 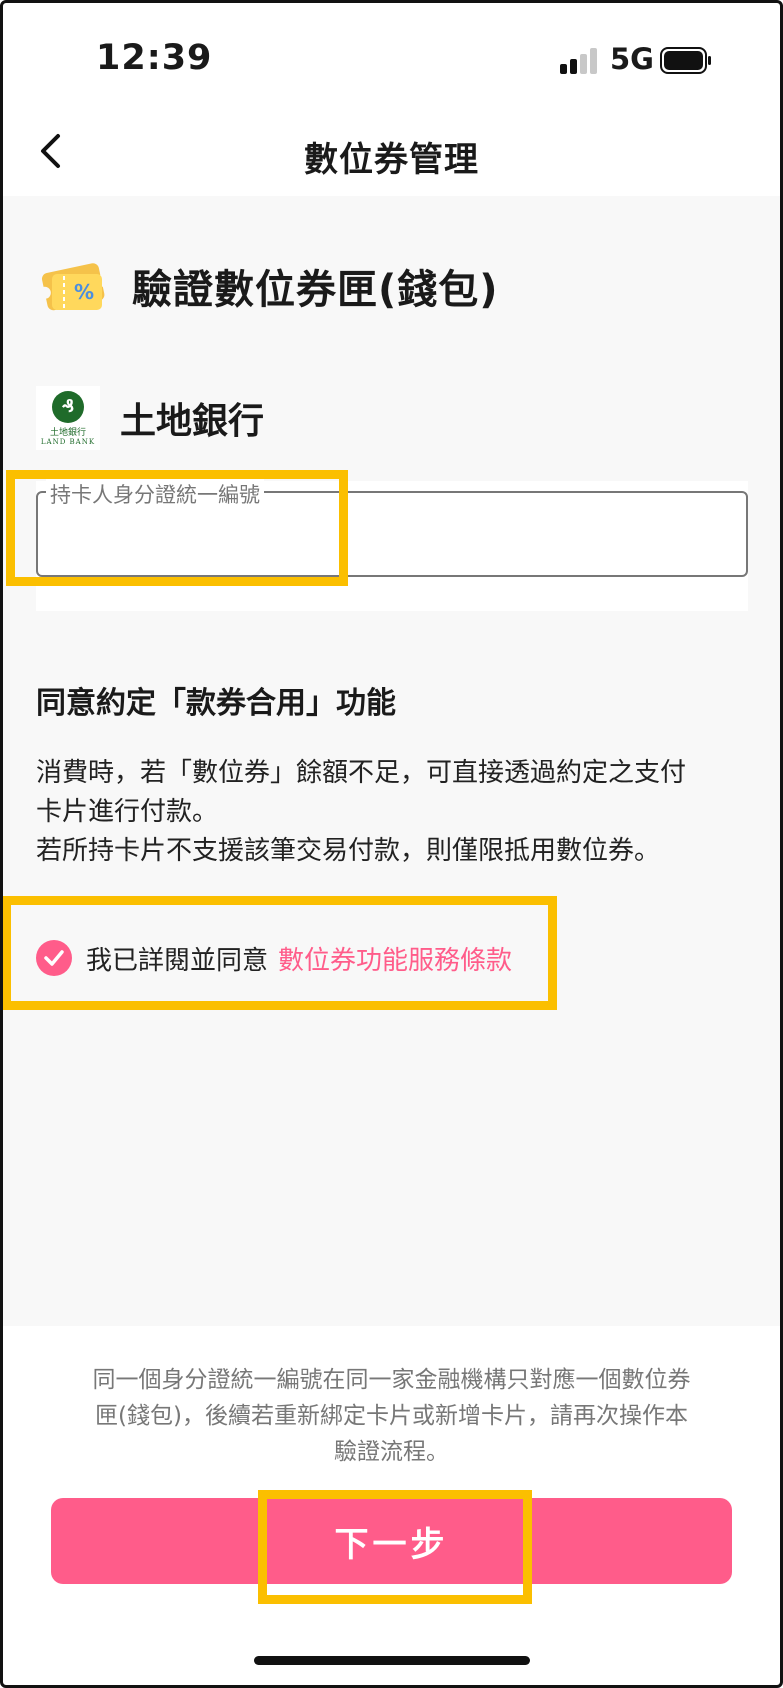 I want to click on home-indicator, so click(x=392, y=1660).